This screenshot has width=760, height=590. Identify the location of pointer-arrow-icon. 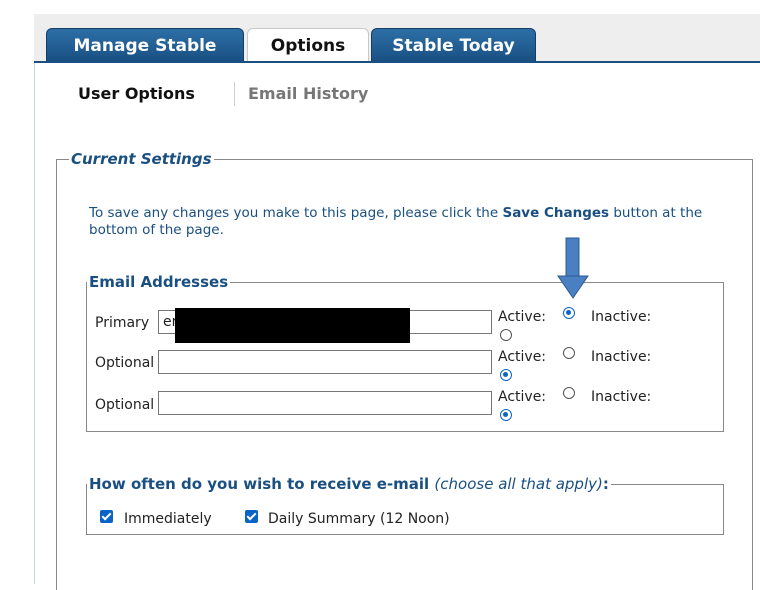
(573, 268).